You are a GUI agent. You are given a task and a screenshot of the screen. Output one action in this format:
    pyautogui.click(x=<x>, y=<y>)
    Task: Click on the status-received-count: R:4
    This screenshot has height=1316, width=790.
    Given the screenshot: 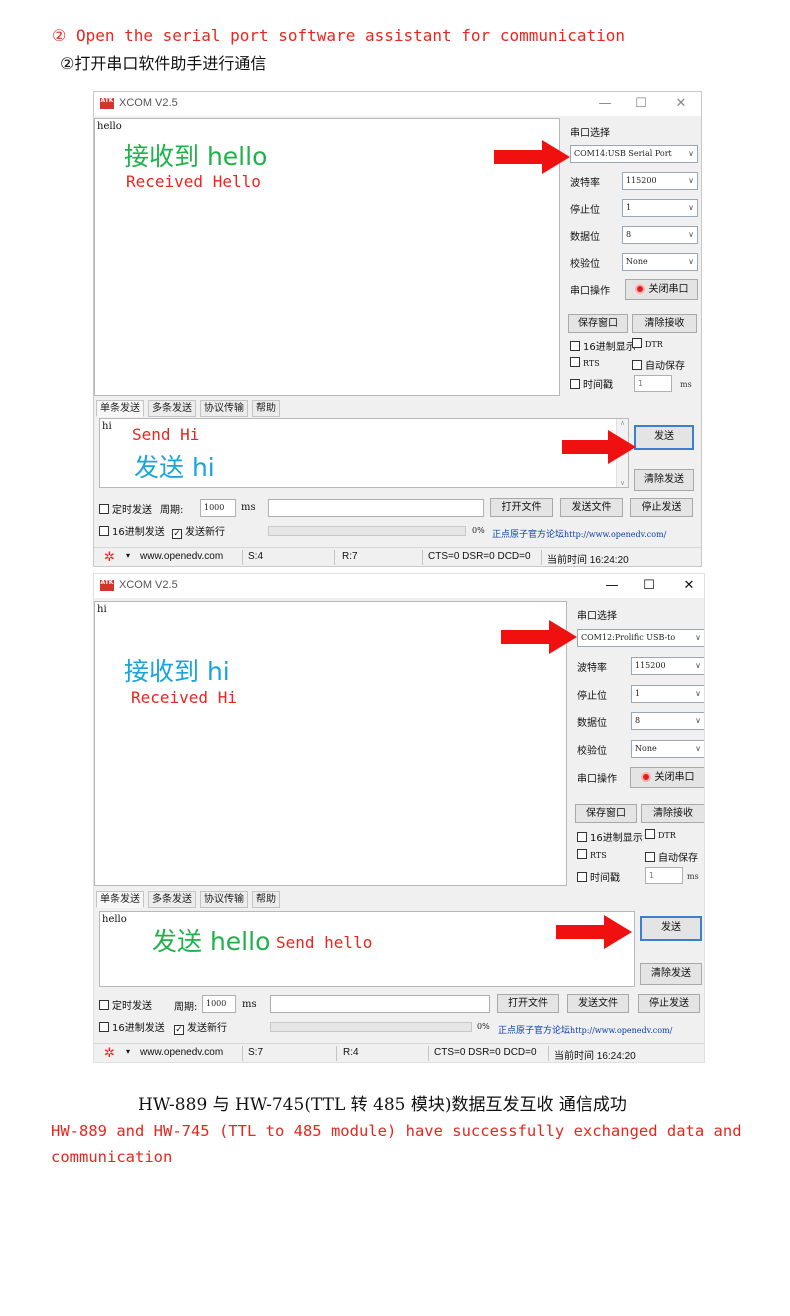 What is the action you would take?
    pyautogui.click(x=351, y=1052)
    